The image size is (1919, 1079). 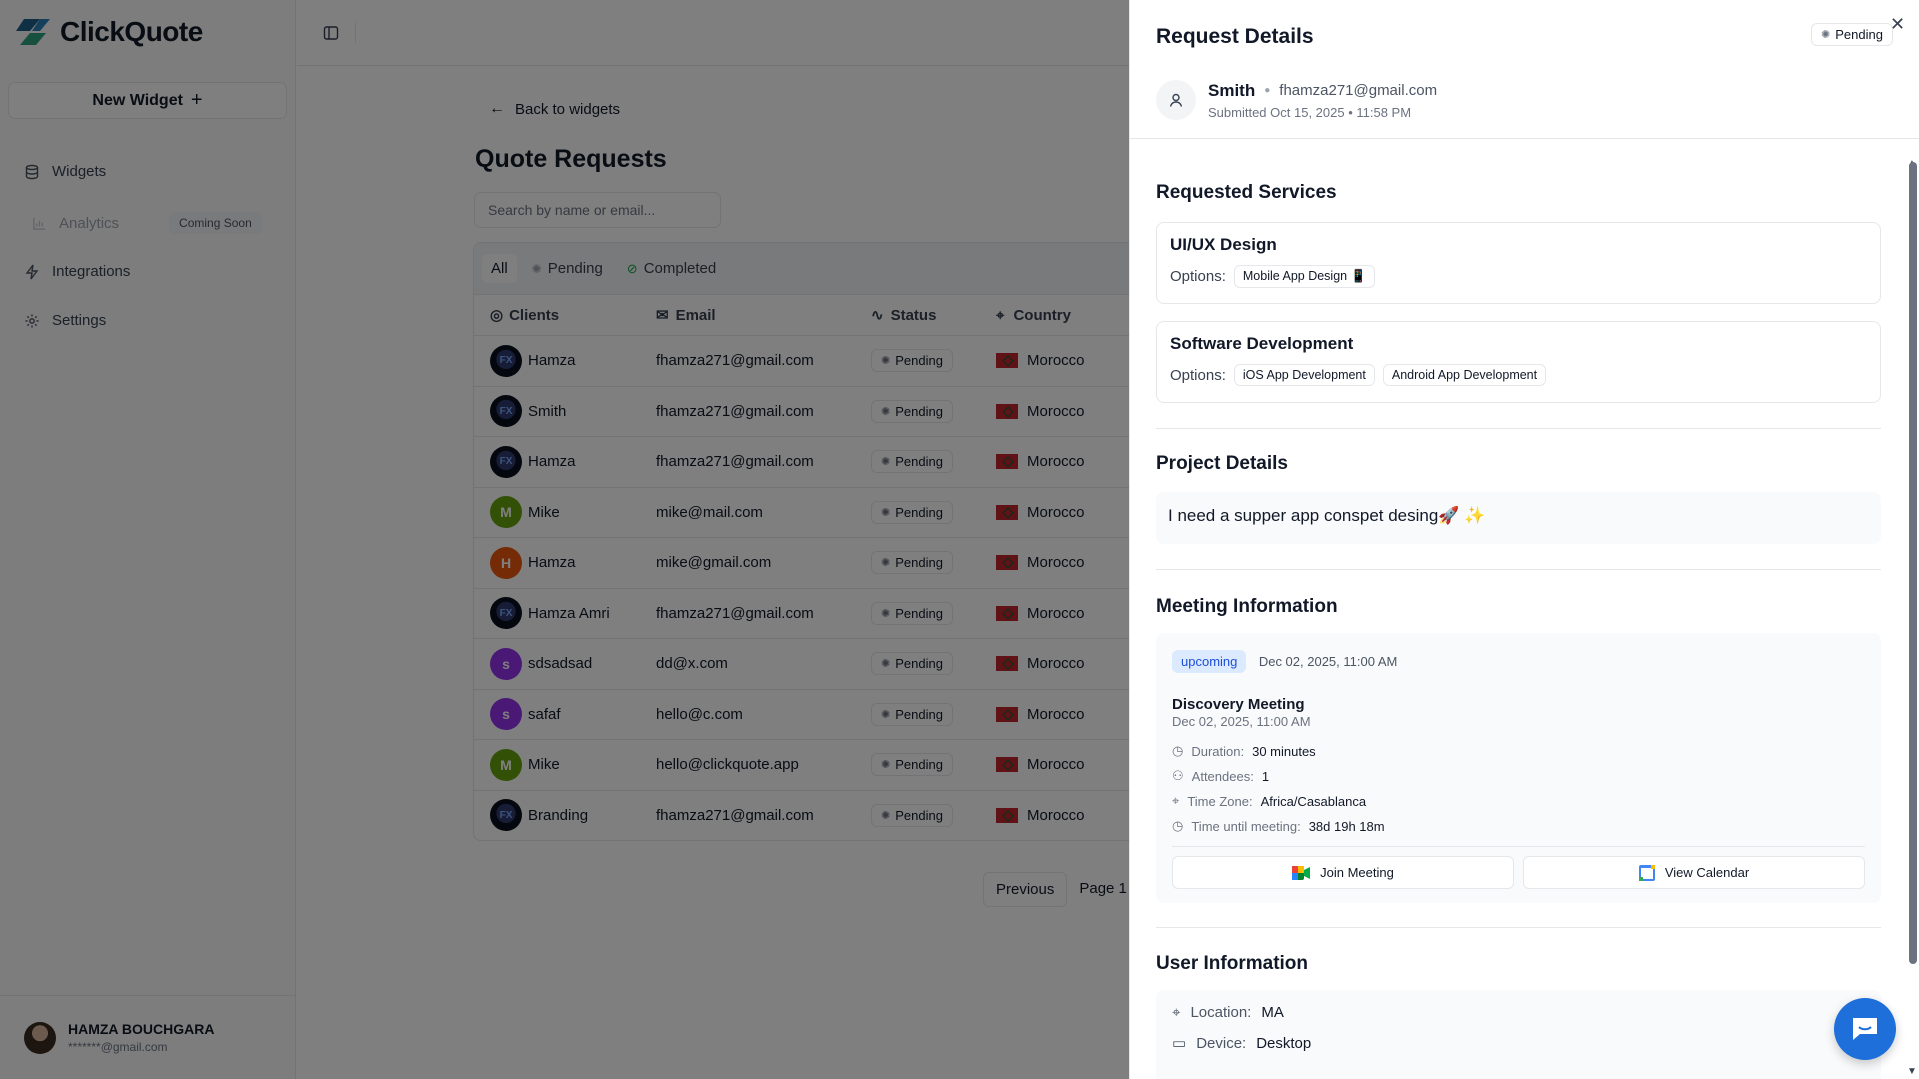 I want to click on user-info-card: ⌖ Location: MA ▭ Device: Desktop, so click(x=1518, y=1034).